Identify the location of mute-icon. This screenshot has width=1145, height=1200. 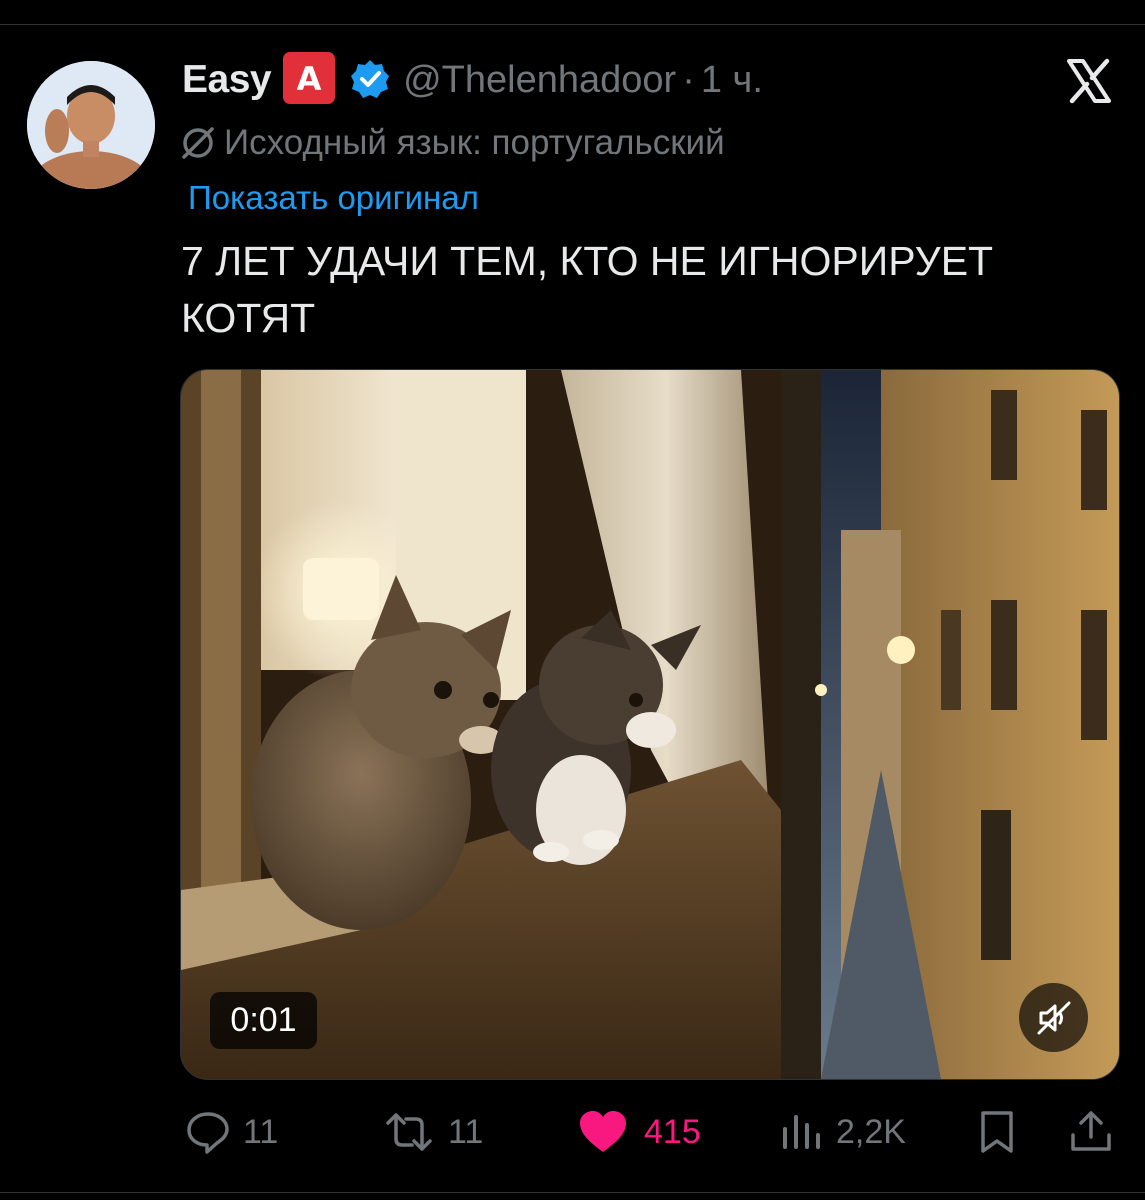
(1053, 1017).